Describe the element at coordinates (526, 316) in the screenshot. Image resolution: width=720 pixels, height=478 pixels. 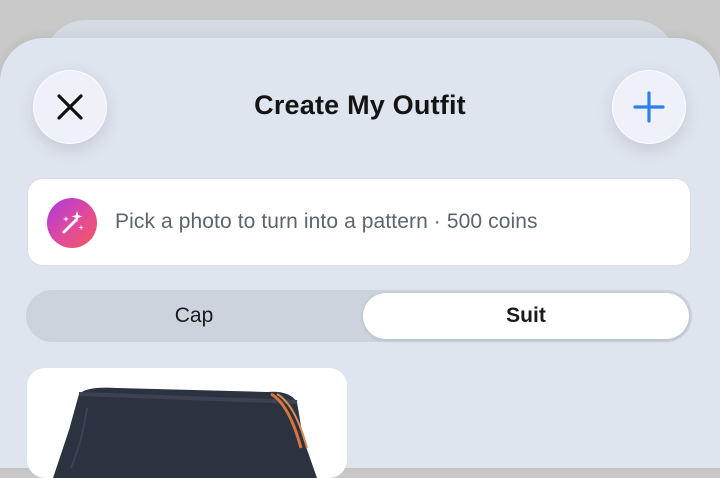
I see `segment-suit: Suit` at that location.